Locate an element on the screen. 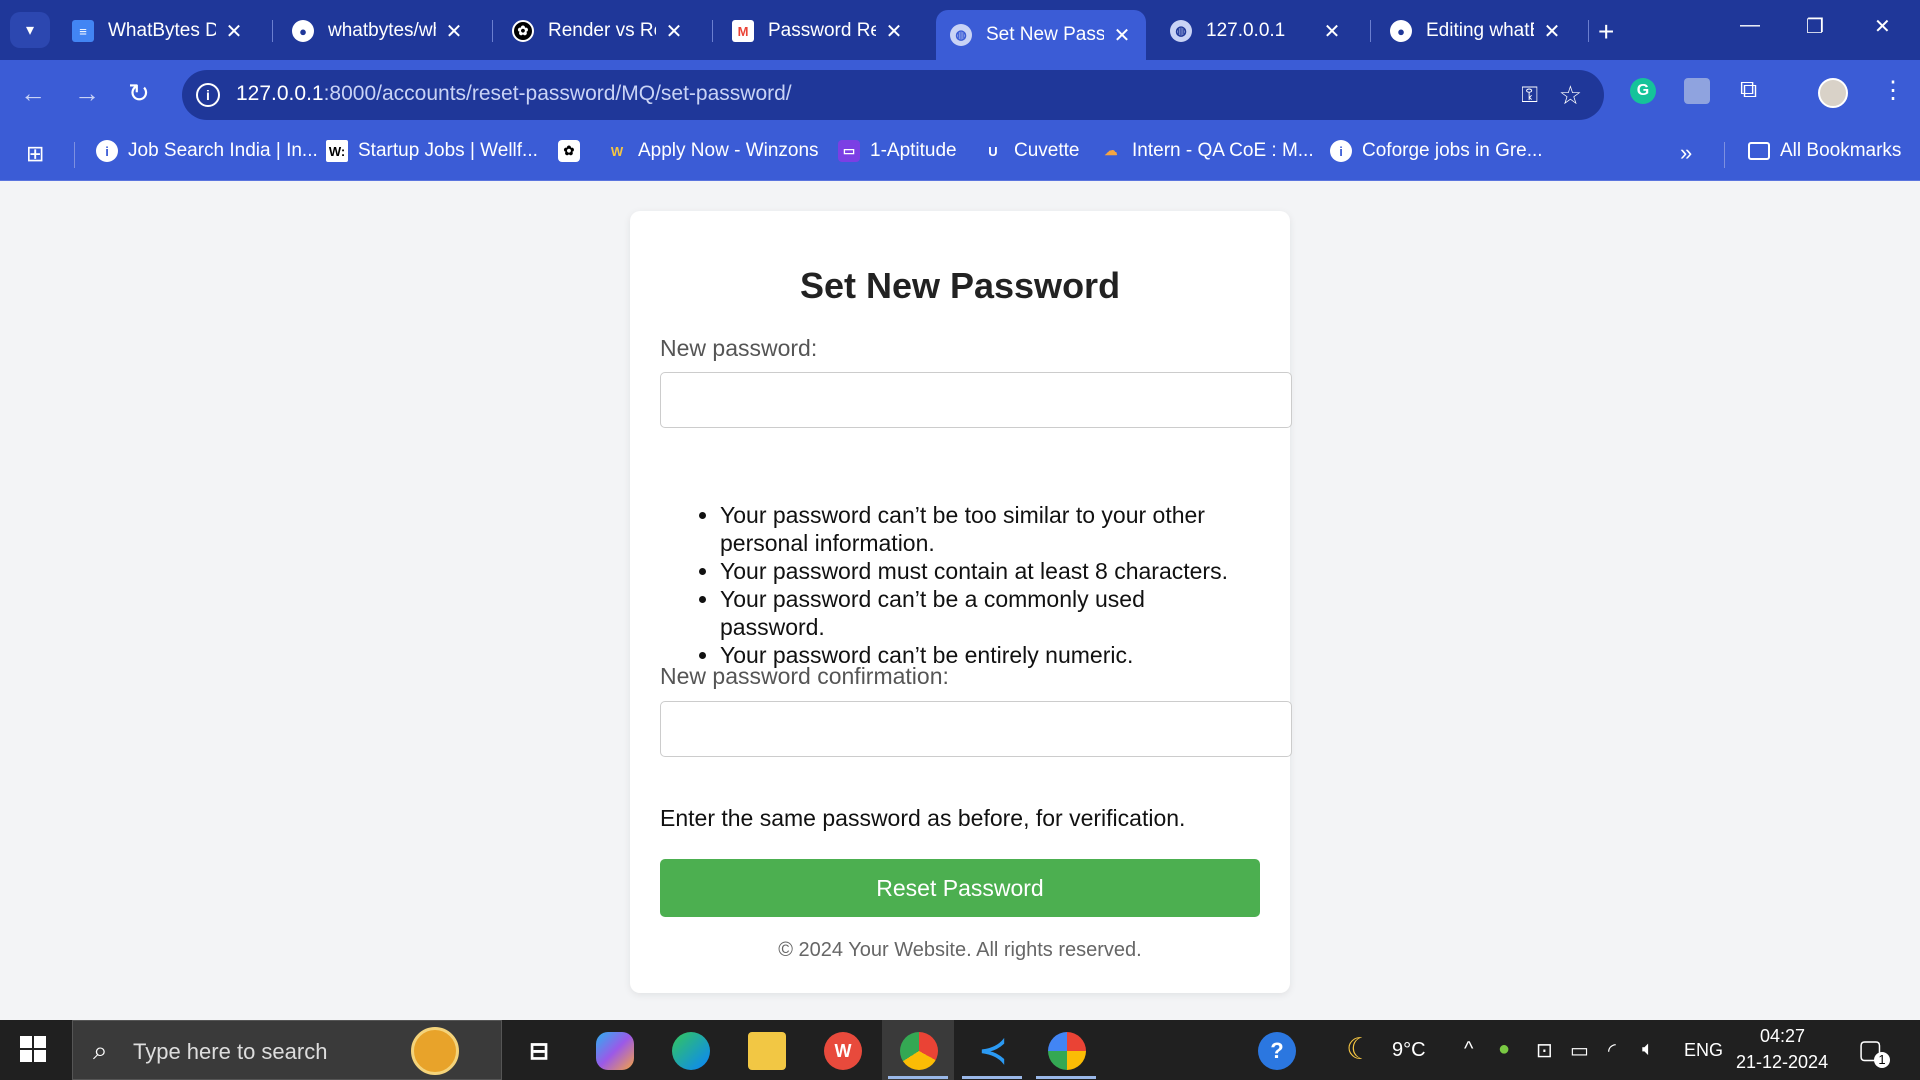 The height and width of the screenshot is (1080, 1920). more-menu-icon: ⋮ is located at coordinates (1893, 90).